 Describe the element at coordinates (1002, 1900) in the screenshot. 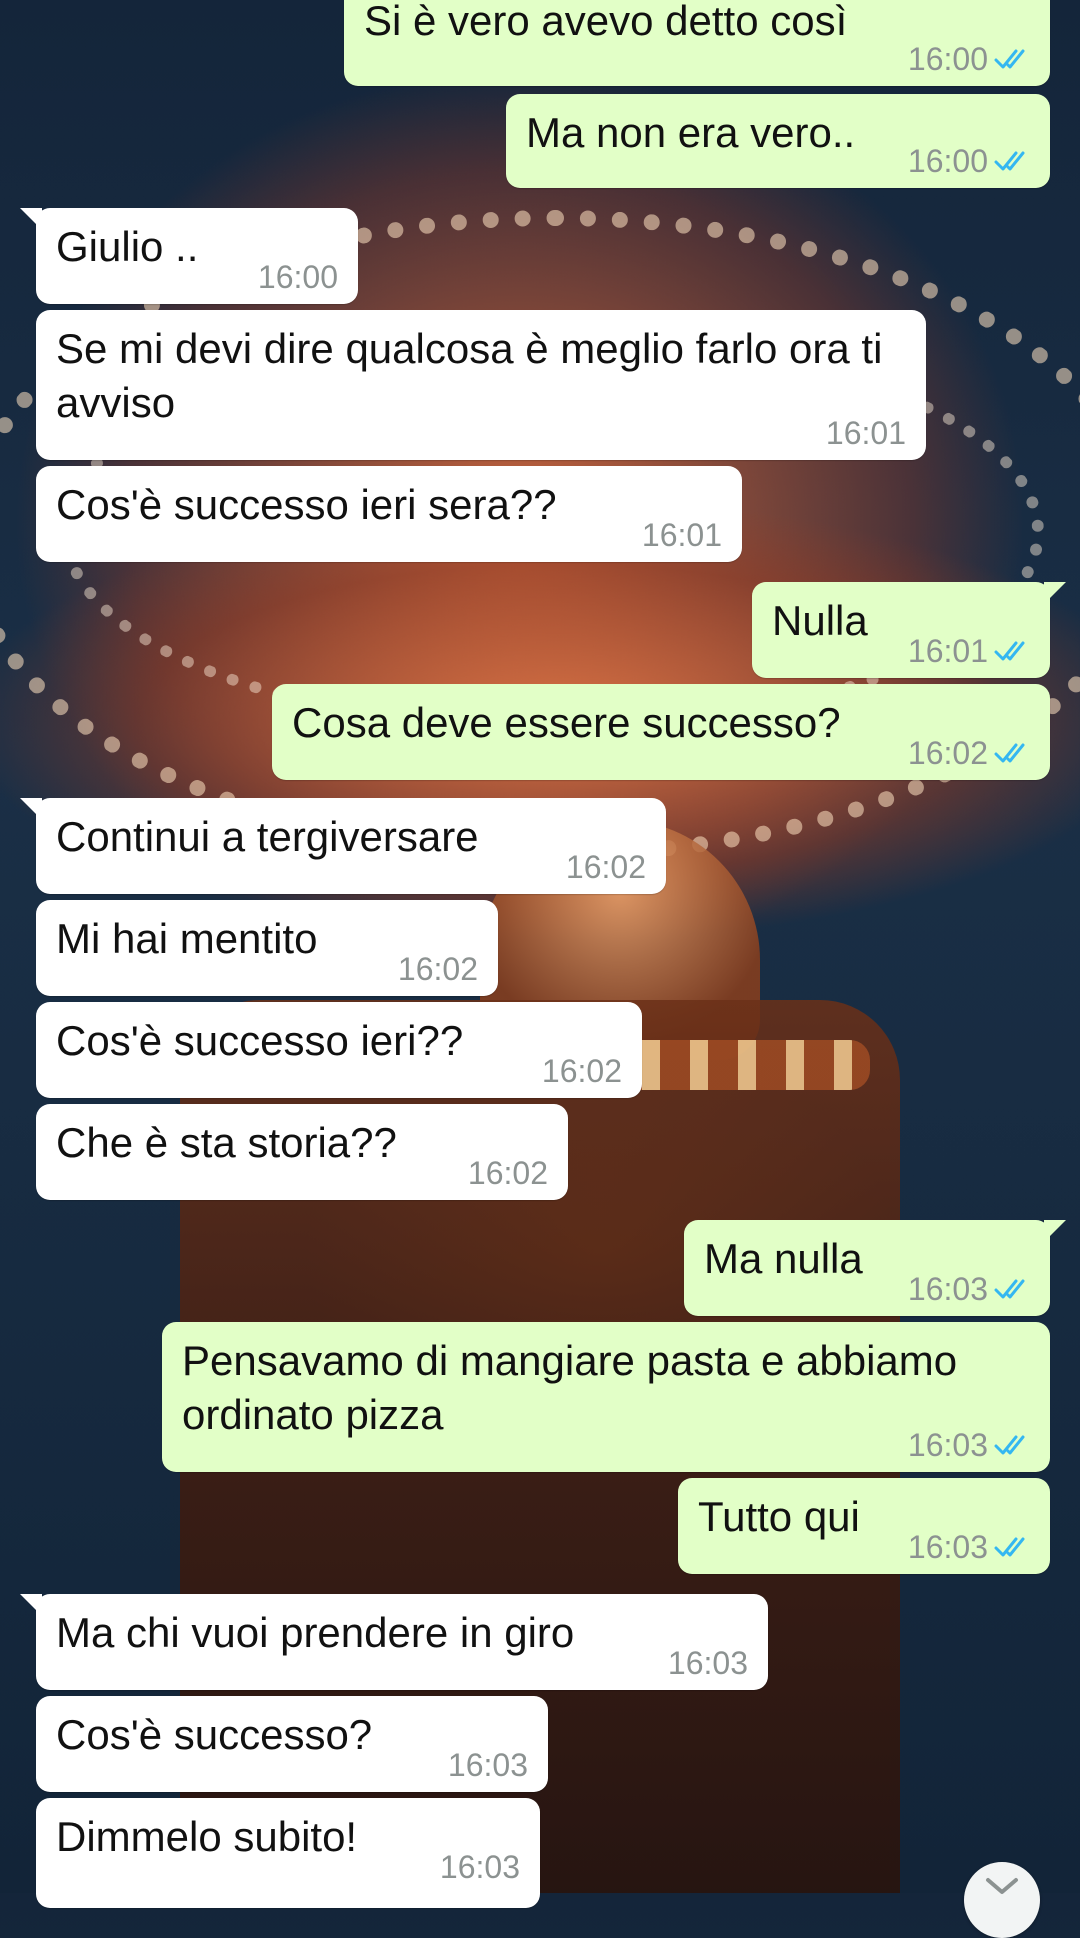

I see `scroll-to-bottom-button` at that location.